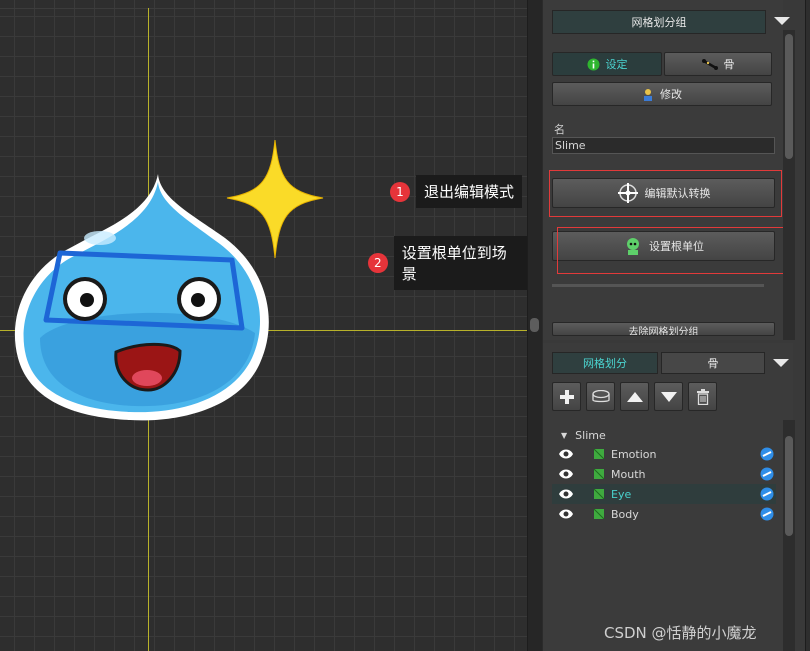 The width and height of the screenshot is (810, 651). I want to click on tree-root-label: Slime, so click(590, 435).